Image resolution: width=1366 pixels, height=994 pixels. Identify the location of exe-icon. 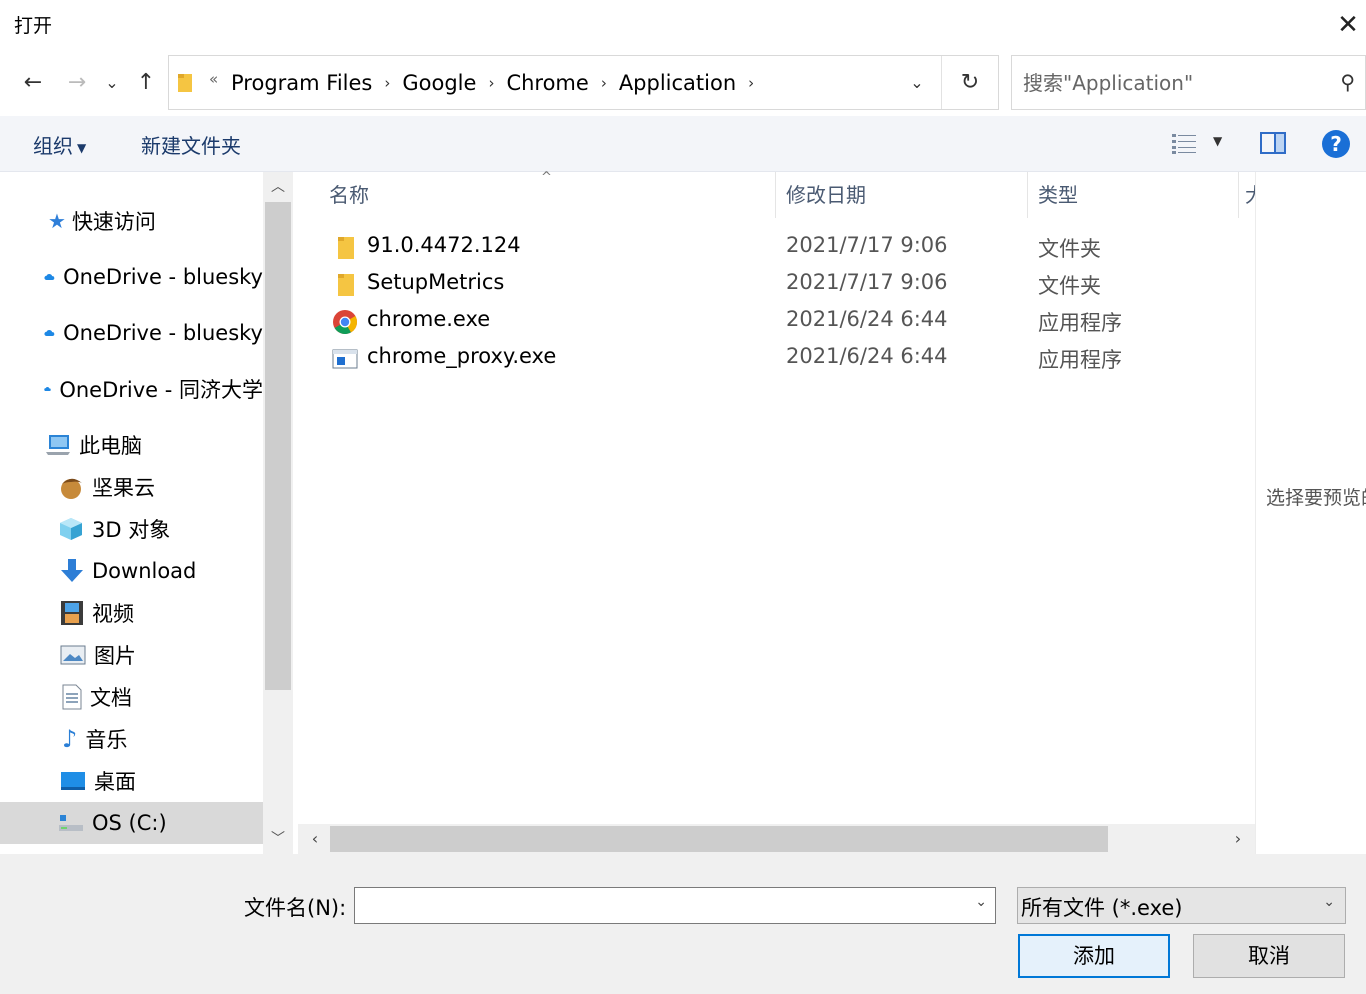
(345, 359).